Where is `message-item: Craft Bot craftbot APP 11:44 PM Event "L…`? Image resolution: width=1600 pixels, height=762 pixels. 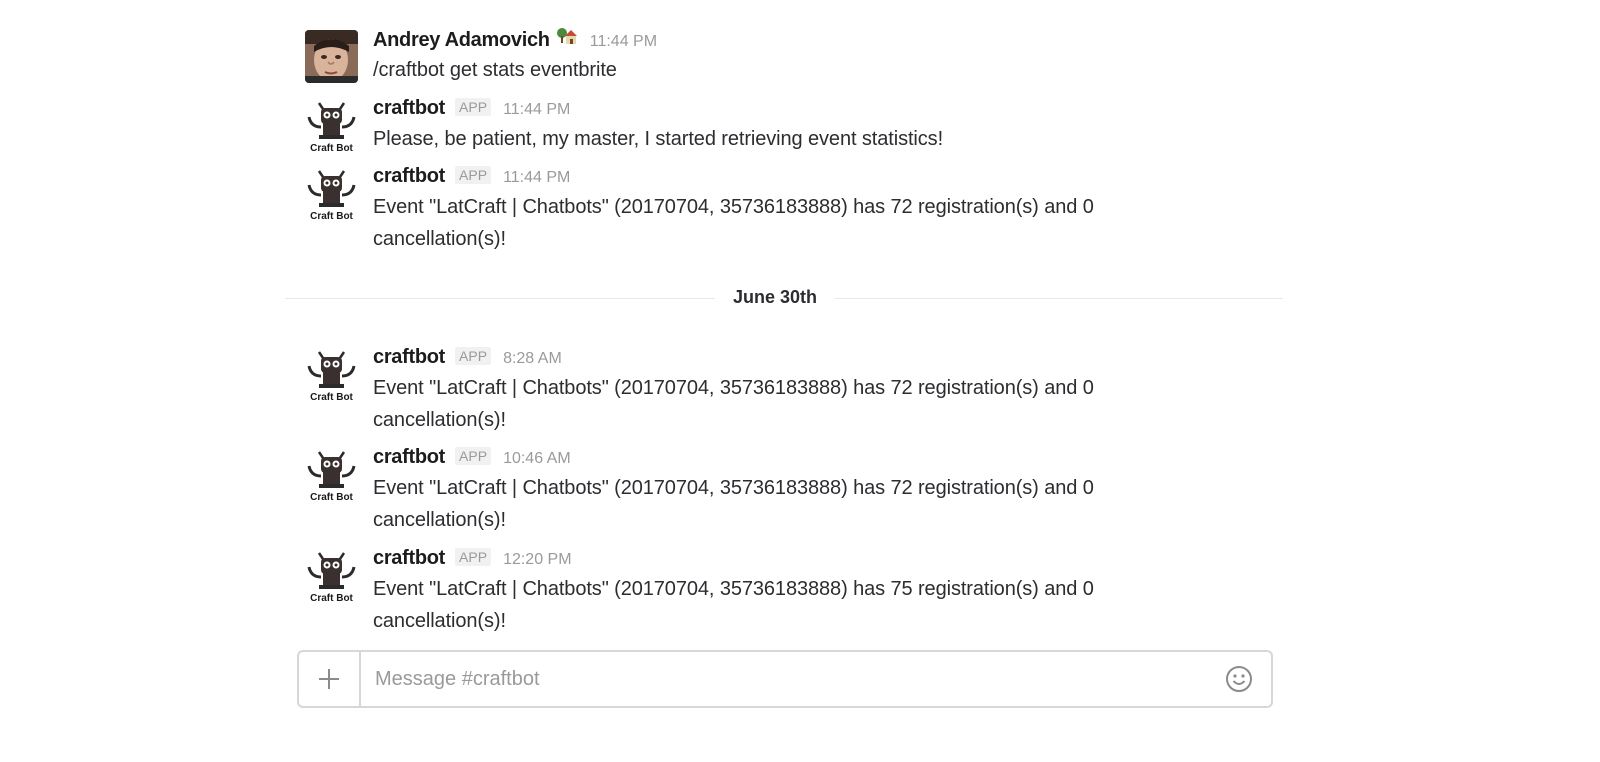 message-item: Craft Bot craftbot APP 11:44 PM Event "L… is located at coordinates (785, 211).